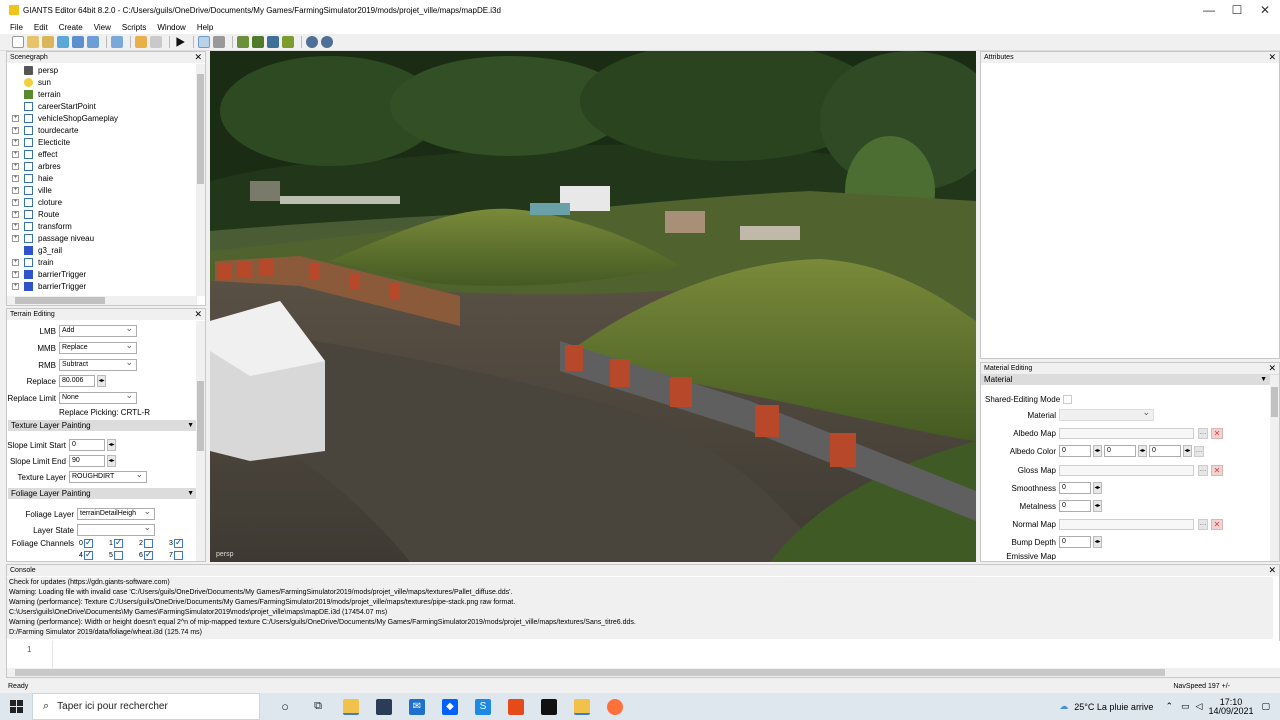 This screenshot has width=1280, height=720. What do you see at coordinates (103, 493) in the screenshot?
I see `foliage-layer-painting-section: Foliage Layer Painting ▼` at bounding box center [103, 493].